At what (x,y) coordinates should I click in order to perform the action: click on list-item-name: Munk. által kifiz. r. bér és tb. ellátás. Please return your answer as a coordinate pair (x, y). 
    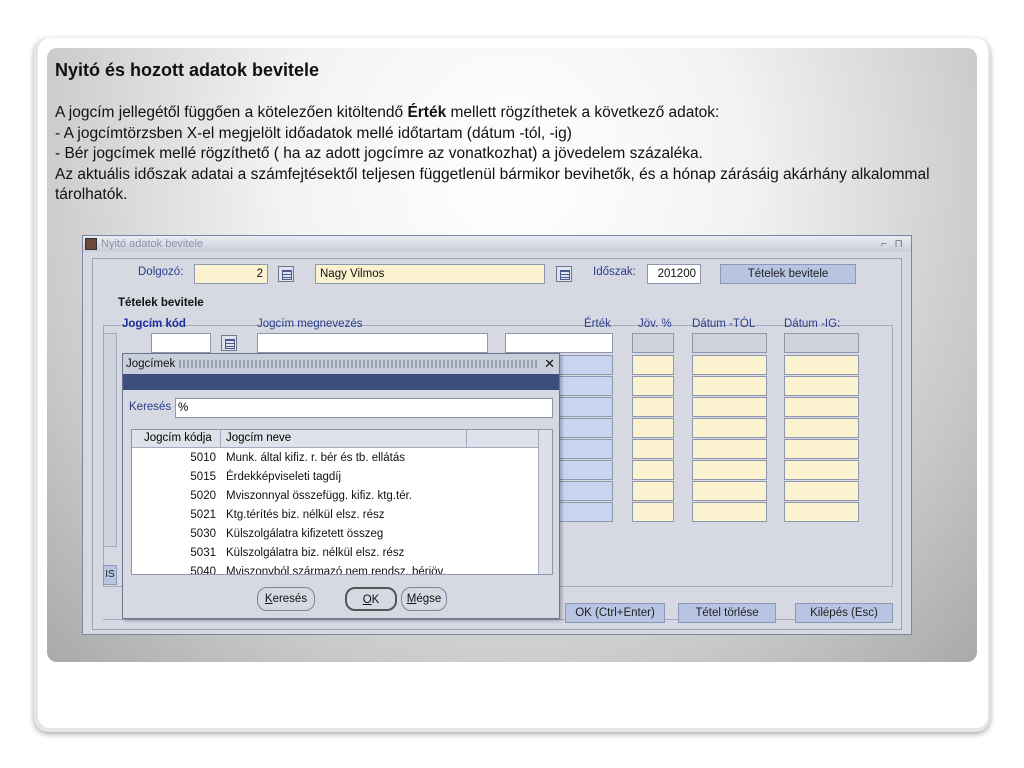
    Looking at the image, I should click on (315, 458).